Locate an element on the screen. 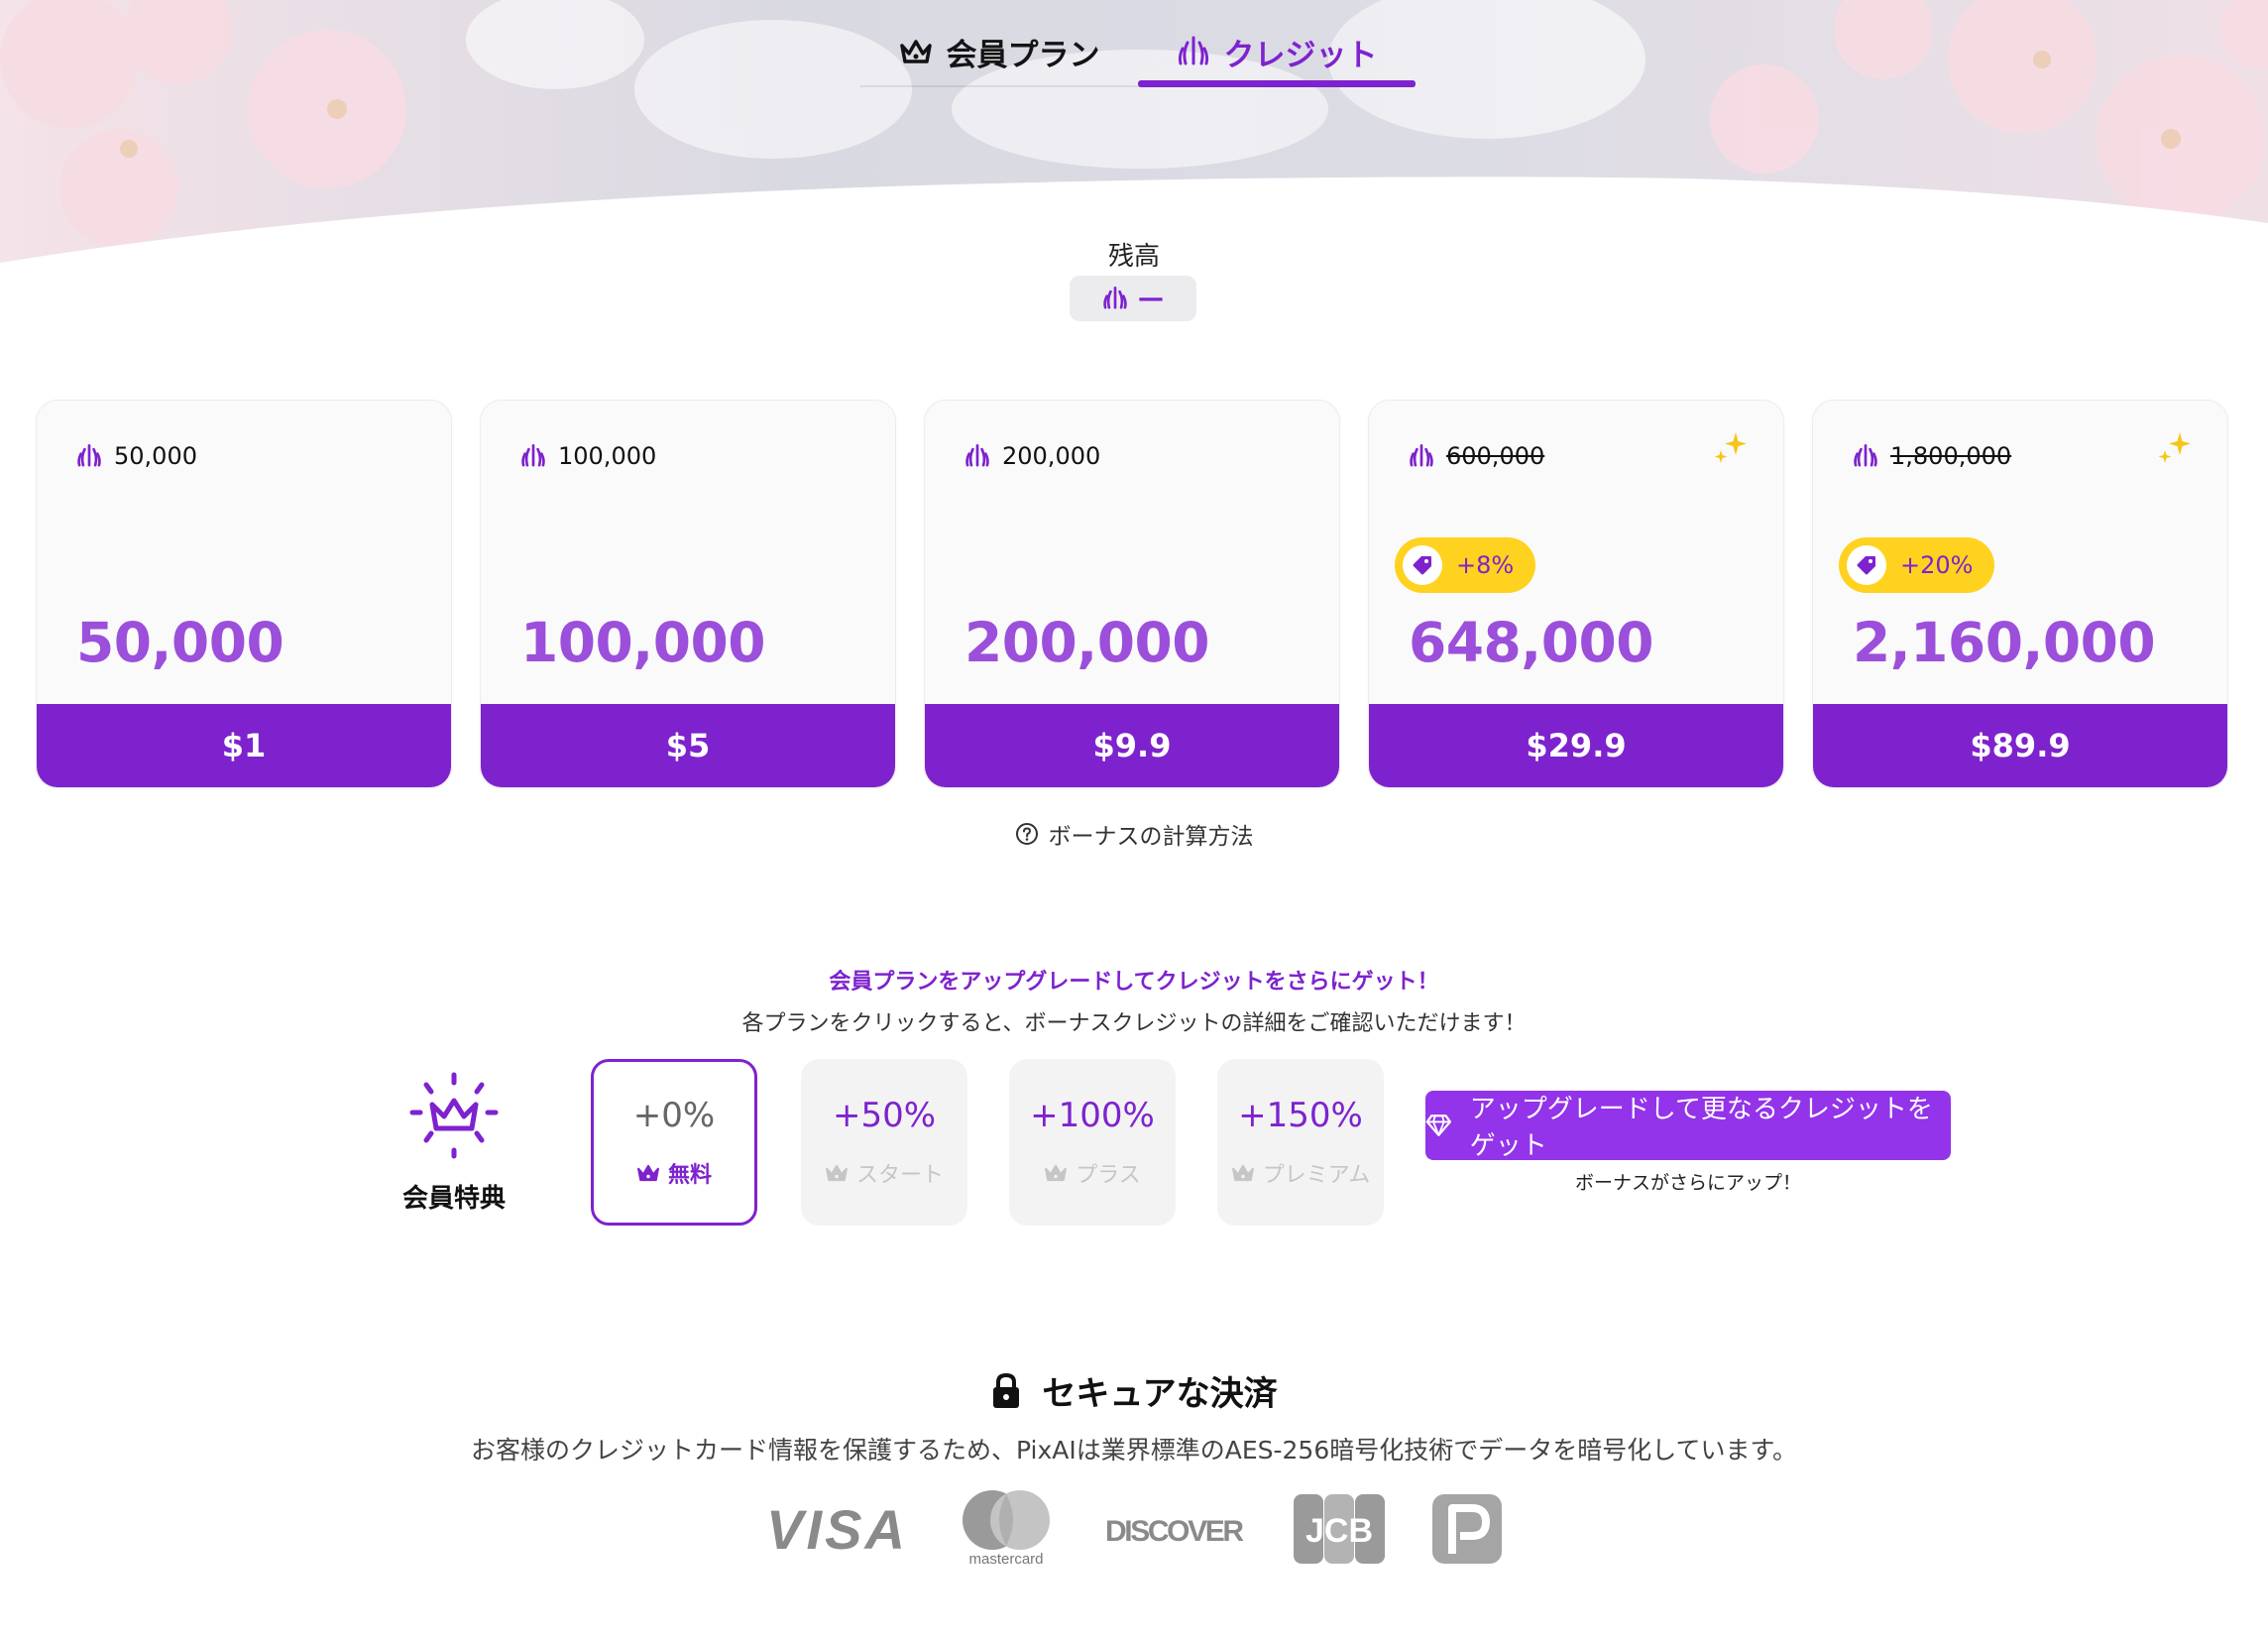 This screenshot has width=2268, height=1641. membership-upsell-title: 会員プランをアップグレードしてクレジットをさらにゲット！ is located at coordinates (1134, 983).